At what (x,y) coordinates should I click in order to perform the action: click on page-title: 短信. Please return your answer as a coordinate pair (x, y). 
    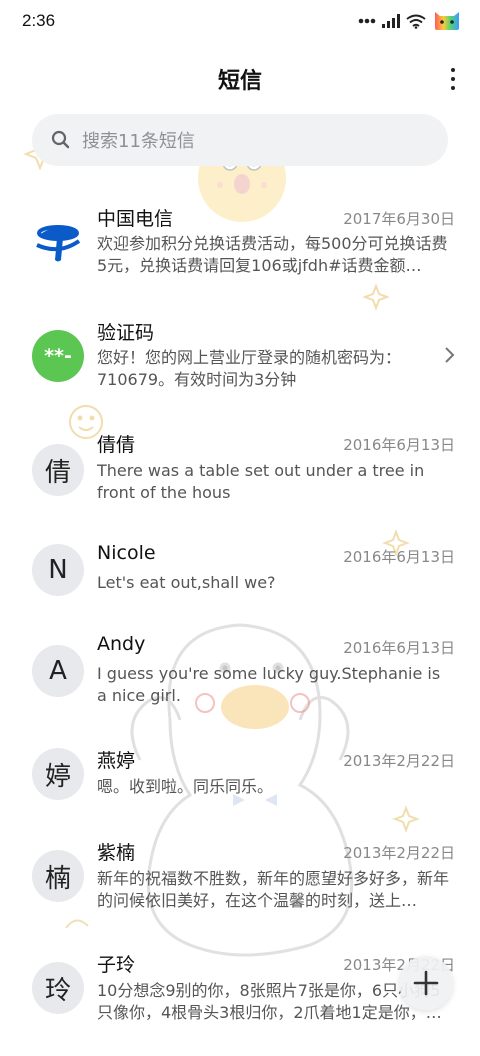
    Looking at the image, I should click on (239, 81).